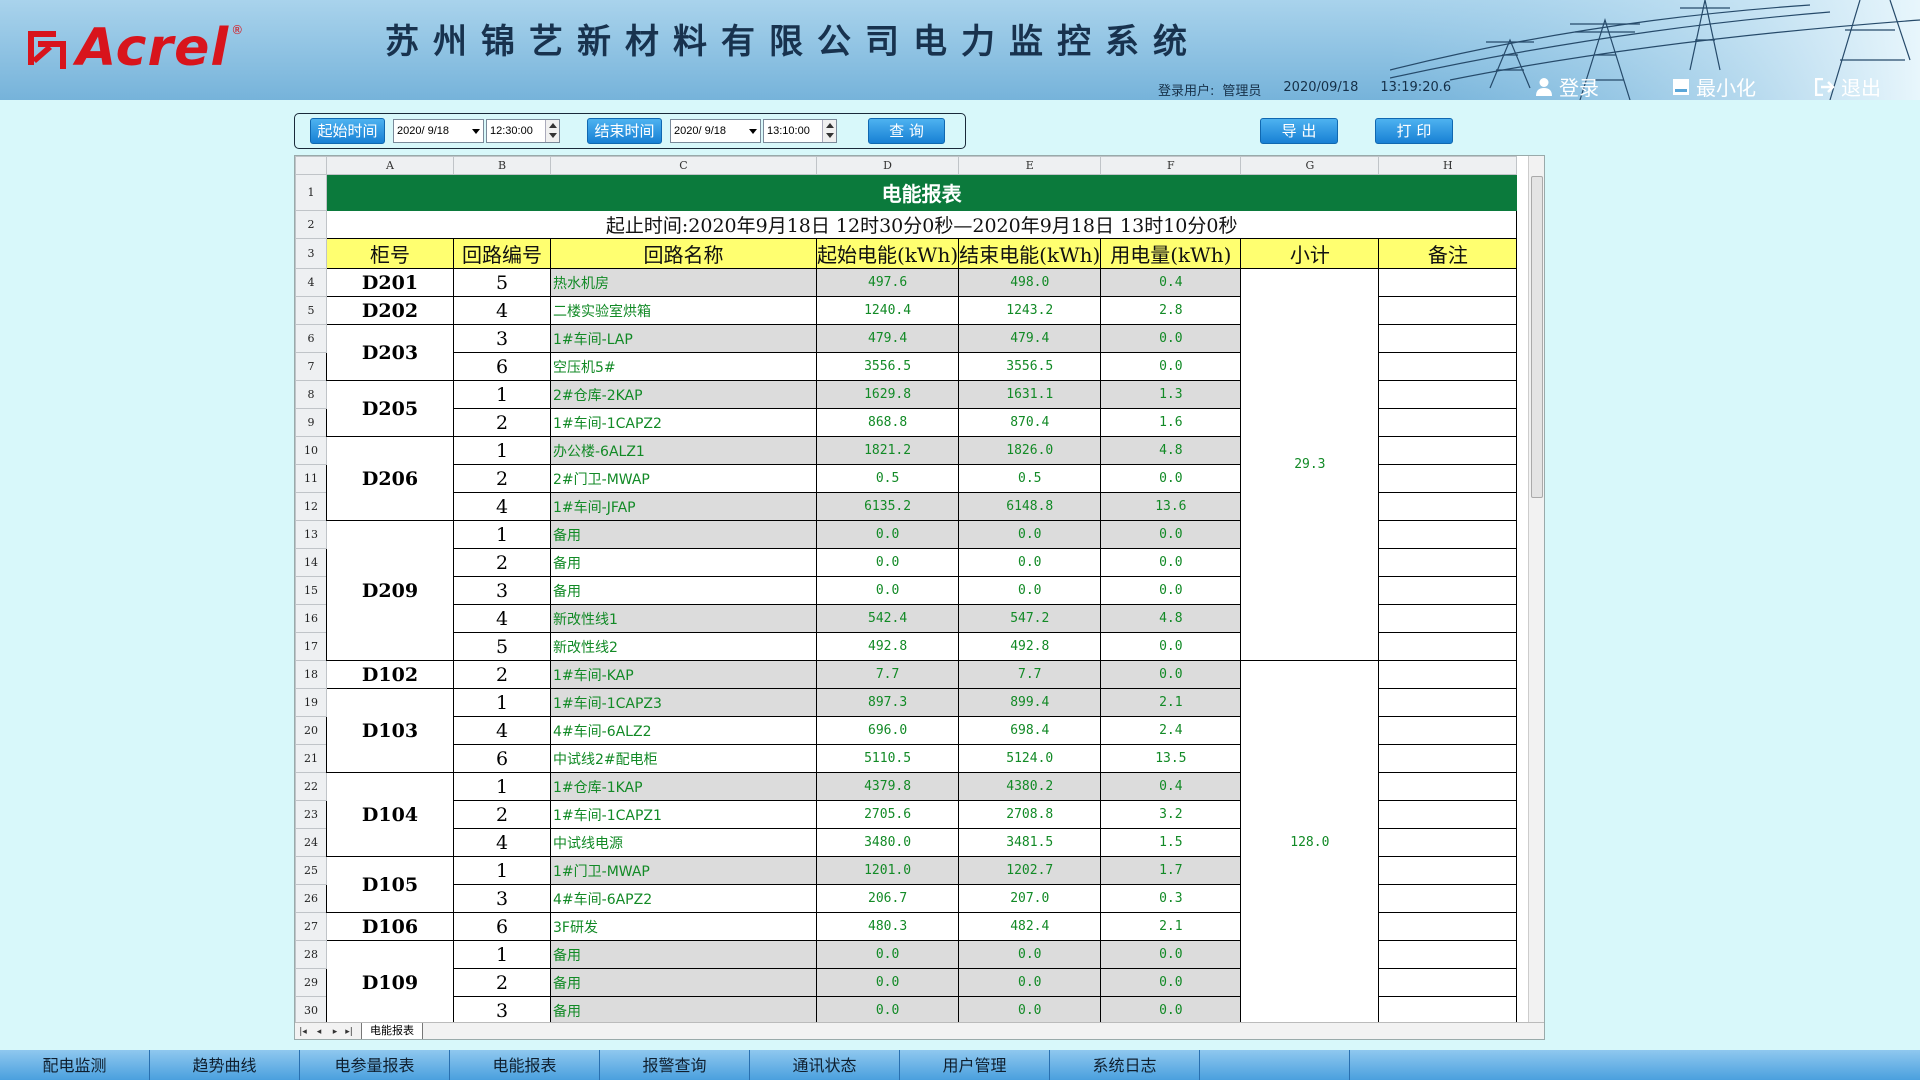 The width and height of the screenshot is (1920, 1080). I want to click on loop-name-cell: 1#车间-KAP, so click(683, 674).